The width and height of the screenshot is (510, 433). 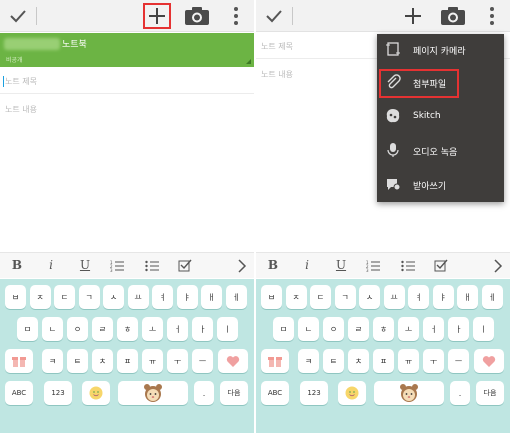 I want to click on menu-item-page-camera: 페이지 카메라, so click(x=440, y=50).